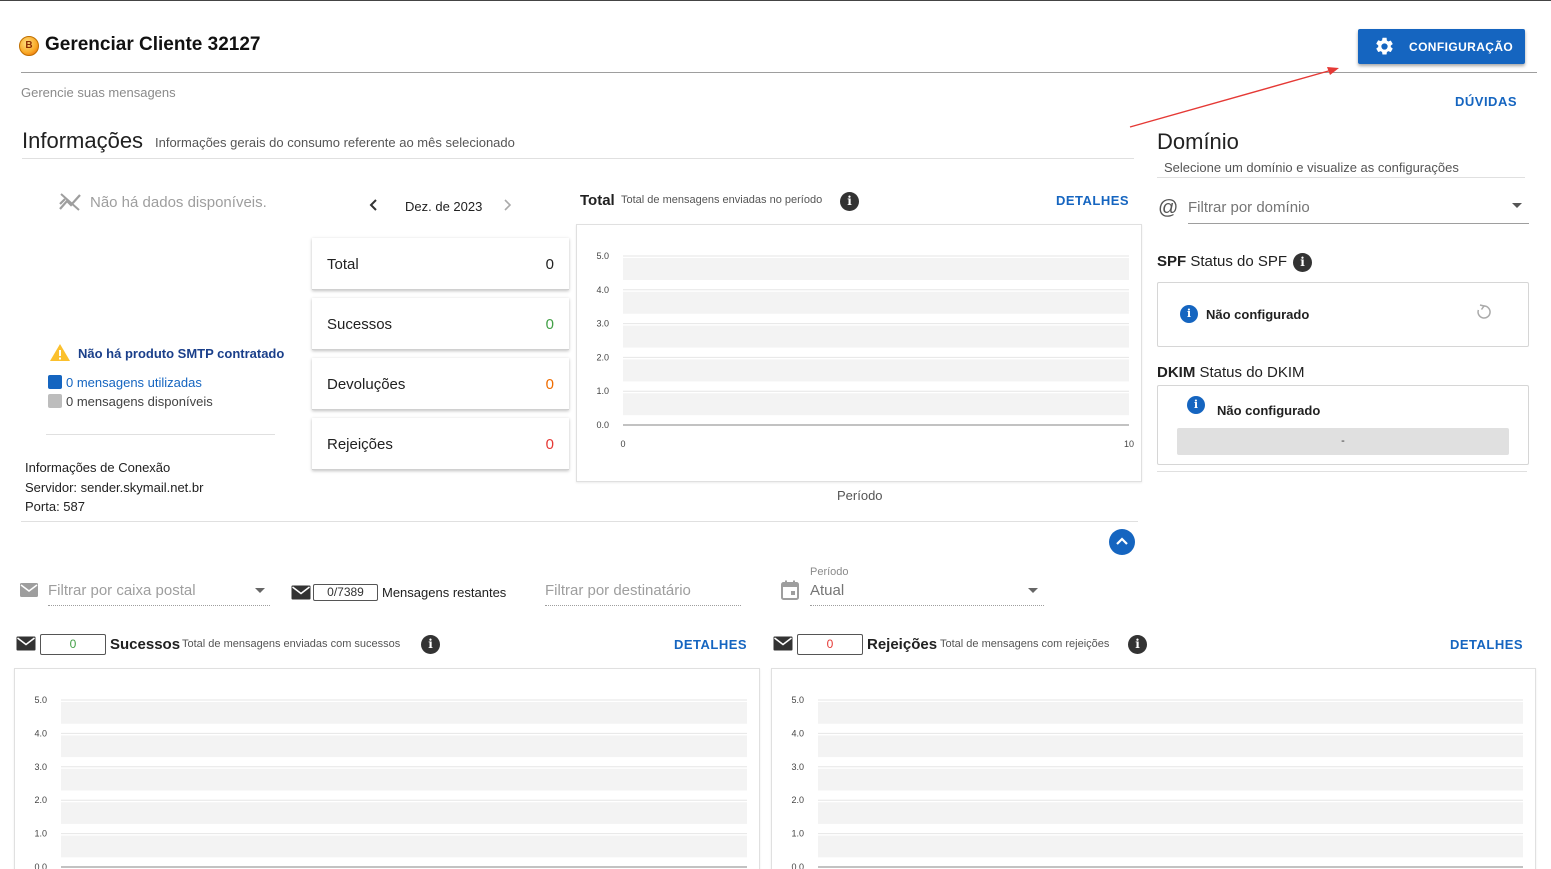 This screenshot has height=869, width=1551. I want to click on usage-divider, so click(160, 434).